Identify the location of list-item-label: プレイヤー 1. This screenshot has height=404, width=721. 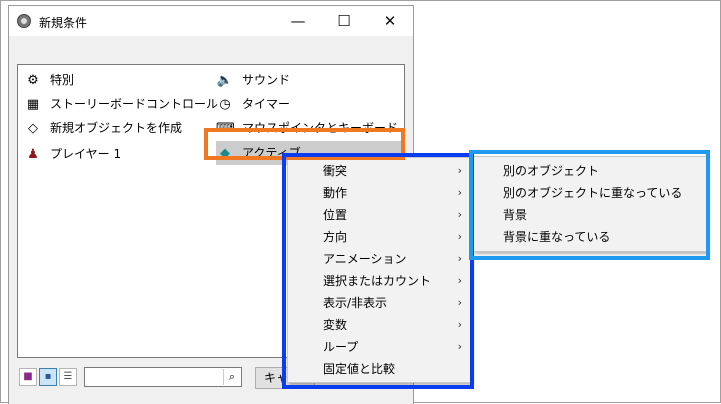
(86, 154).